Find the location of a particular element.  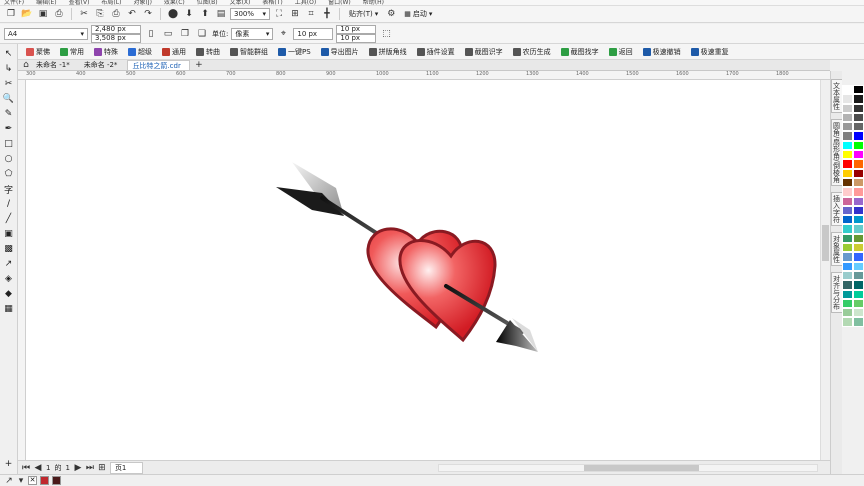

plugin-button: 返回 is located at coordinates (621, 52).